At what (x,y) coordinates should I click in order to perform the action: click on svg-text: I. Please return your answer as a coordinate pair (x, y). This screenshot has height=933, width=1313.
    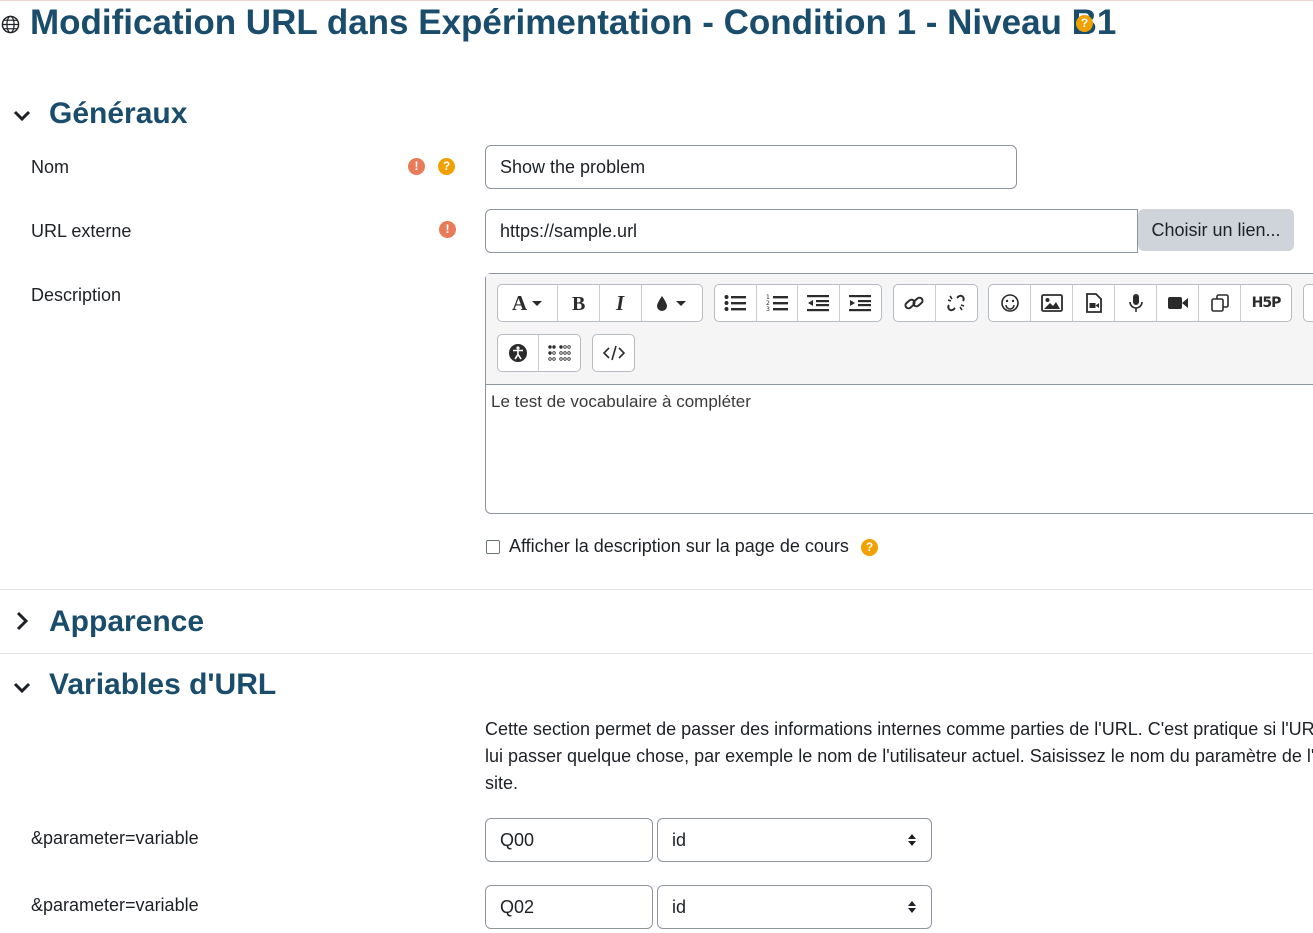
    Looking at the image, I should click on (620, 303).